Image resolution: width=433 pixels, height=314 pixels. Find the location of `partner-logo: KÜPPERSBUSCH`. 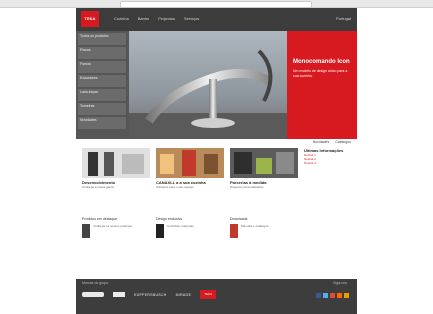

partner-logo: KÜPPERSBUSCH is located at coordinates (150, 295).